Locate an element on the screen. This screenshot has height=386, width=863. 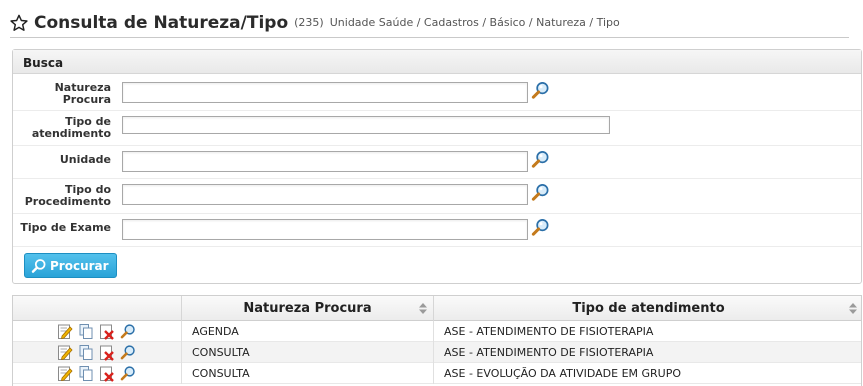
tipo-exame-input is located at coordinates (325, 229).